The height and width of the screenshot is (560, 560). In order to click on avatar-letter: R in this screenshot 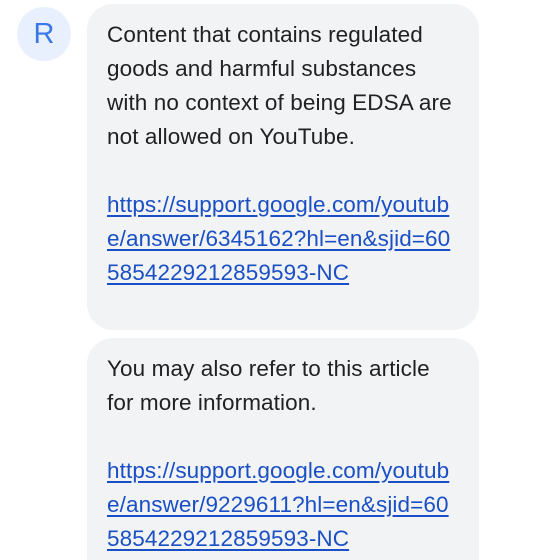, I will do `click(44, 33)`.